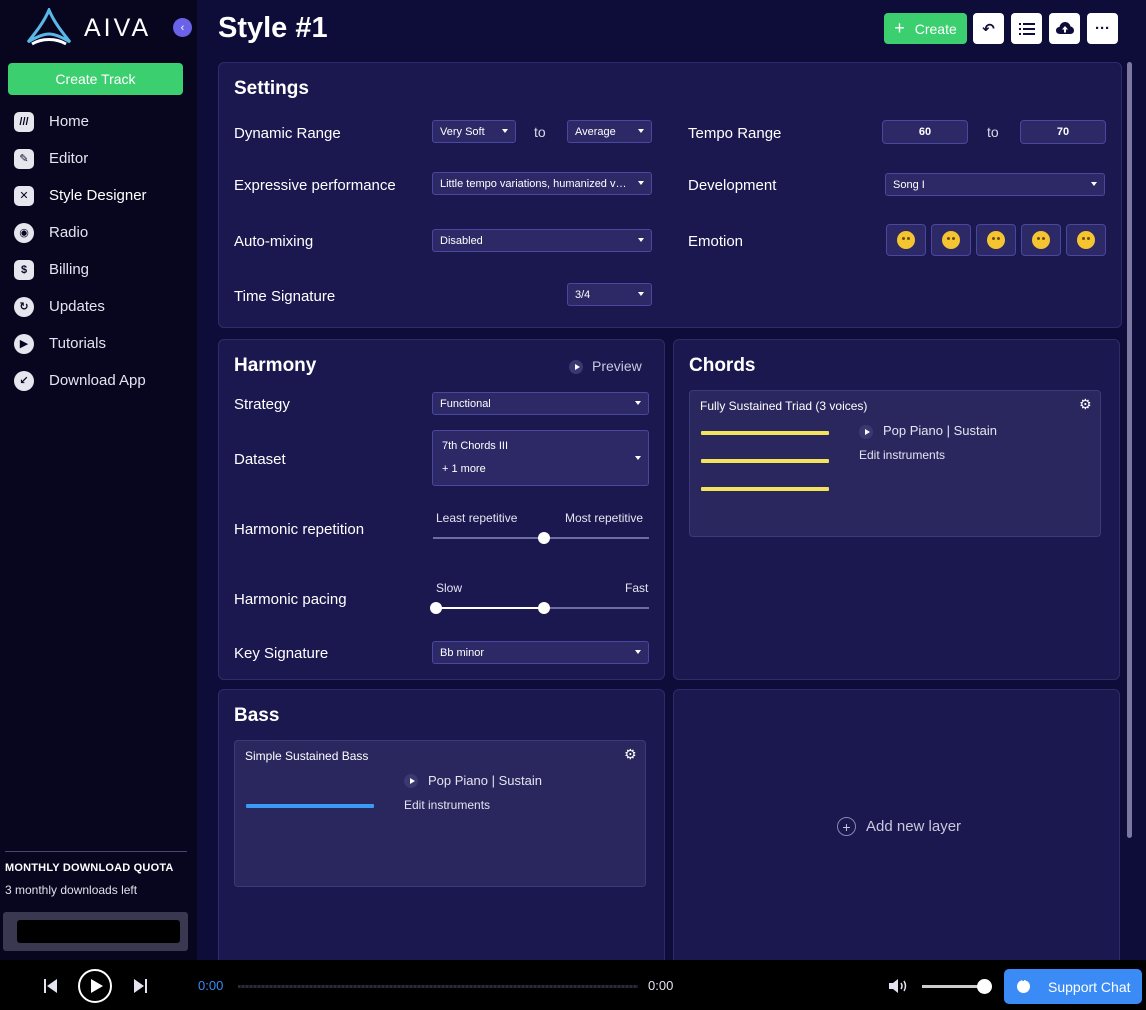 The image size is (1146, 1010). What do you see at coordinates (96, 851) in the screenshot?
I see `quota-divider` at bounding box center [96, 851].